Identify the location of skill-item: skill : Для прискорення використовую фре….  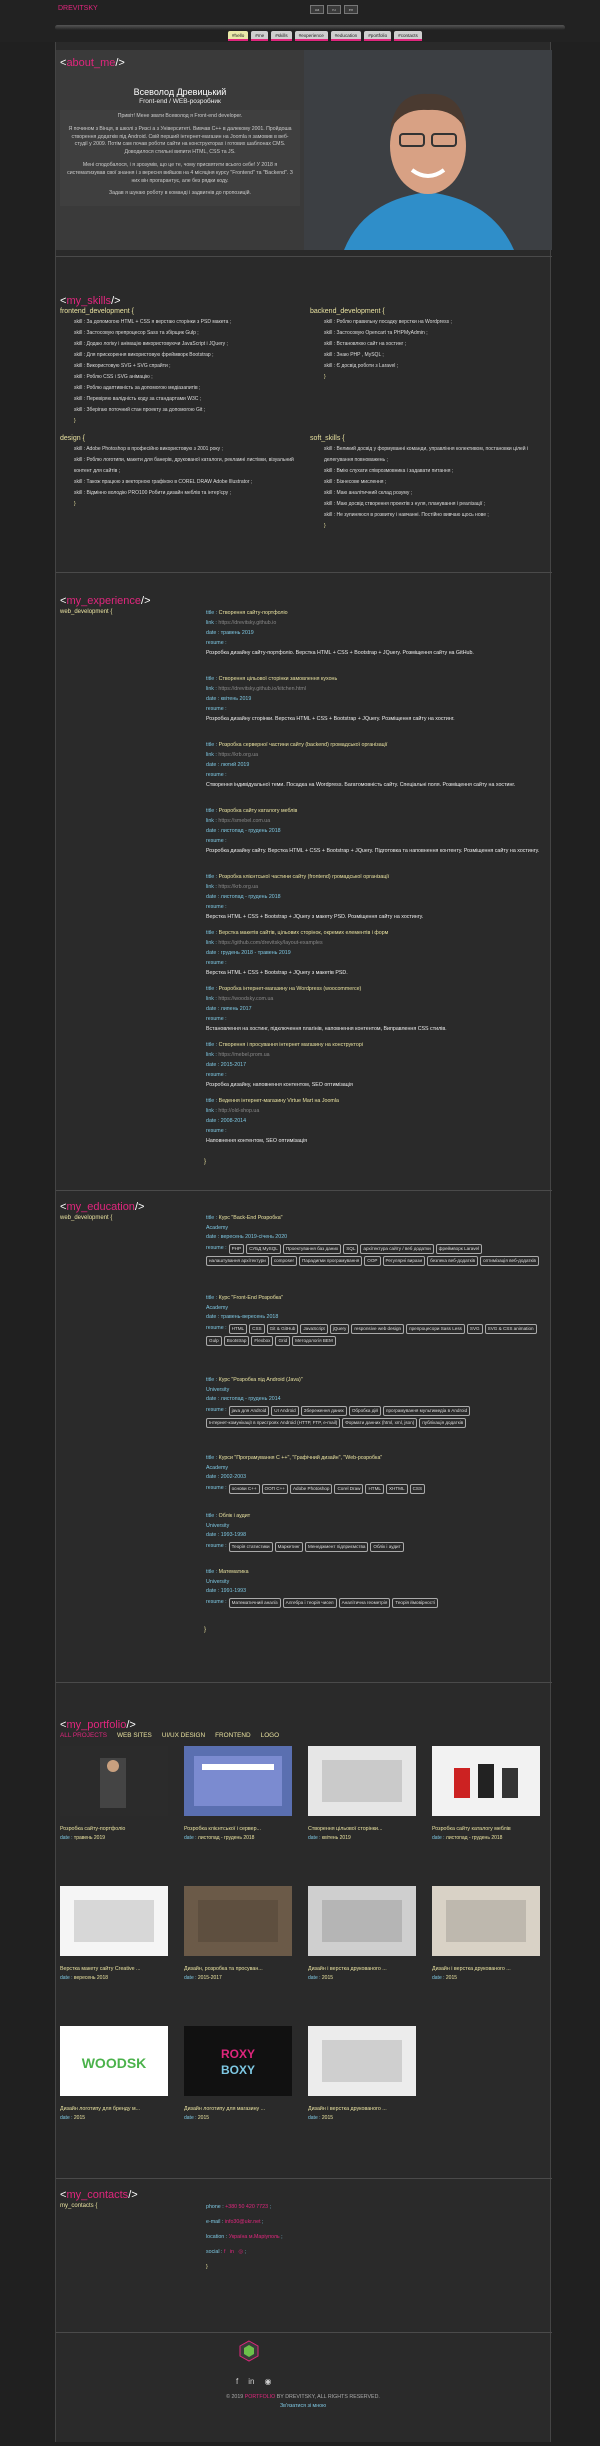
(144, 355).